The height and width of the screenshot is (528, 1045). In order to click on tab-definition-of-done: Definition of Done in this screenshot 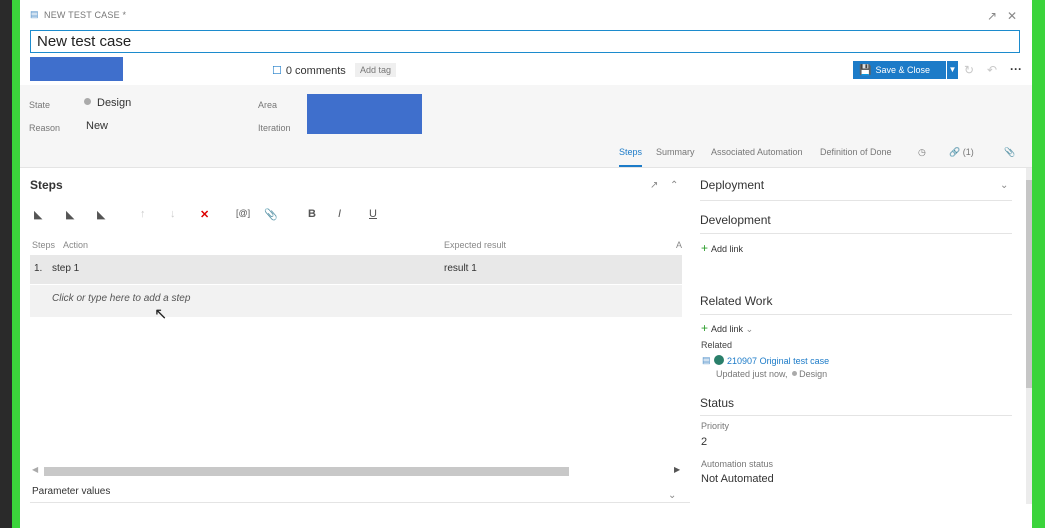, I will do `click(856, 155)`.